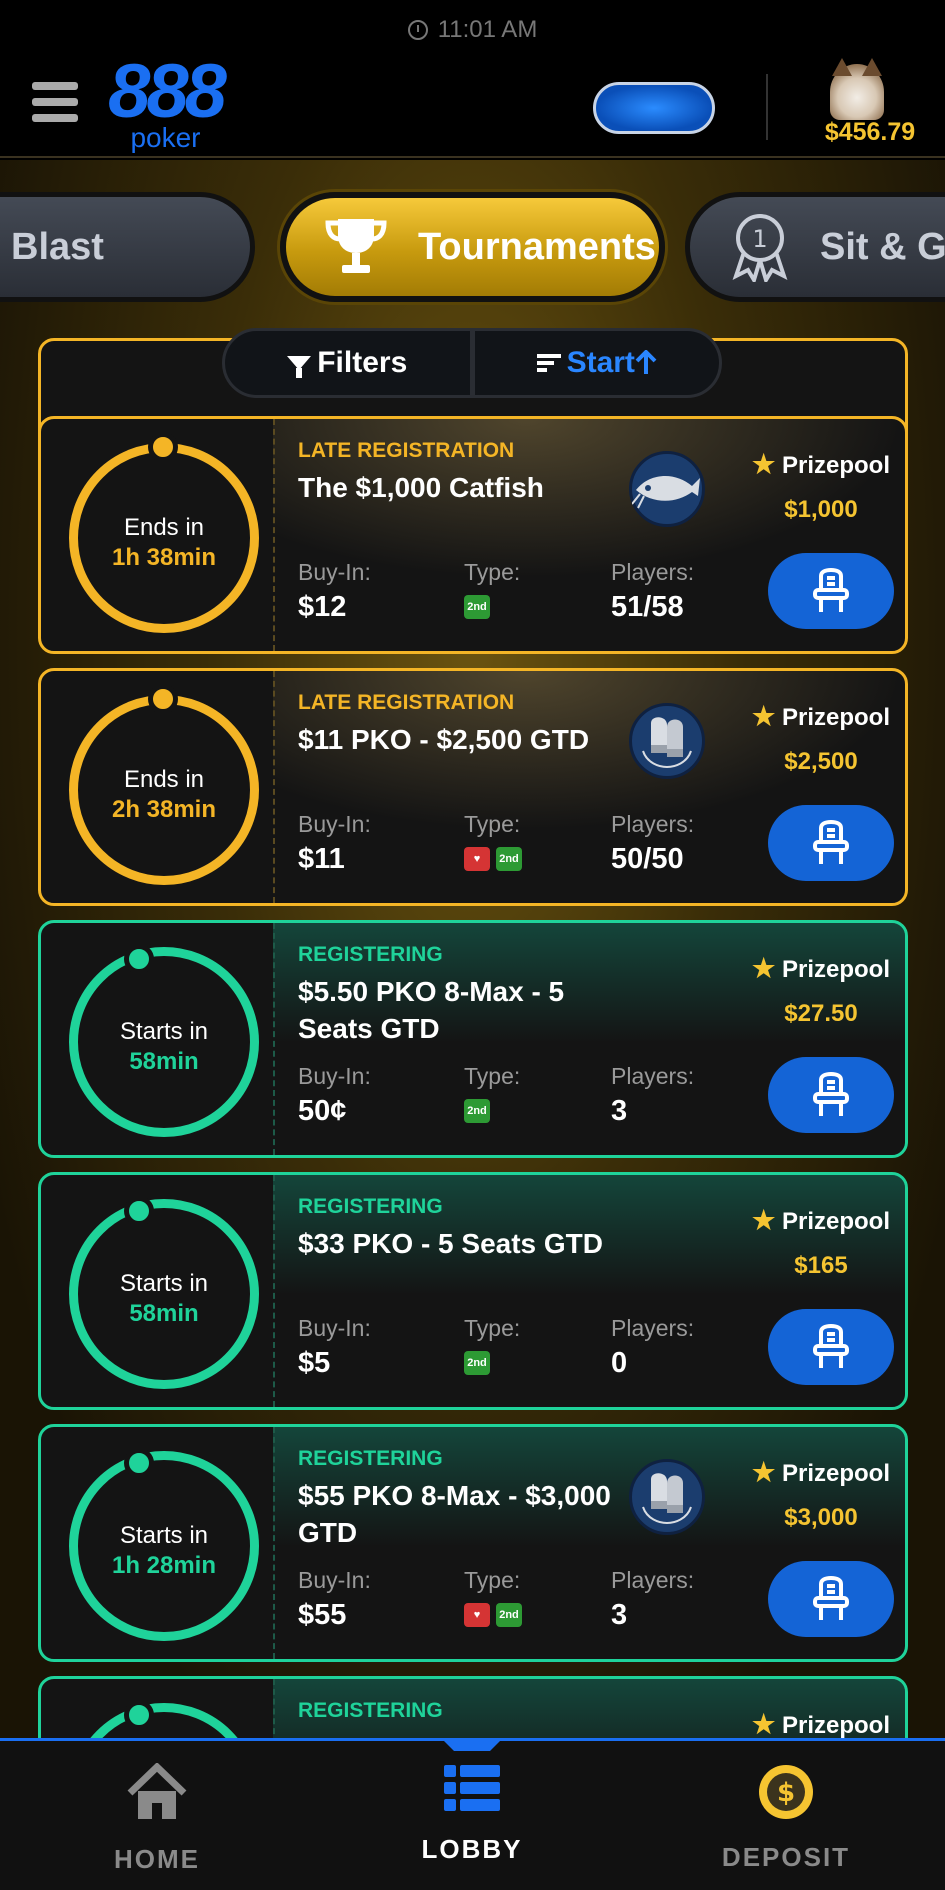 Image resolution: width=945 pixels, height=1890 pixels. What do you see at coordinates (164, 809) in the screenshot?
I see `timer-value: 2h 38min` at bounding box center [164, 809].